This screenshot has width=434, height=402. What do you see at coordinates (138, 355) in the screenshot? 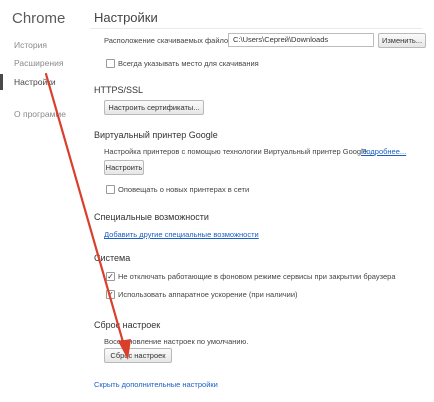
I see `reset-settings-button: Сброс настроек` at bounding box center [138, 355].